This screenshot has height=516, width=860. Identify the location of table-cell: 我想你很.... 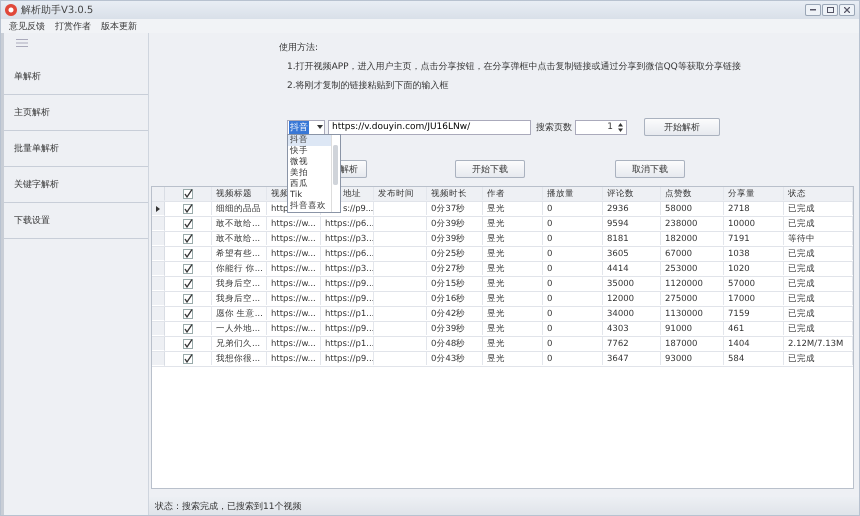
(239, 358).